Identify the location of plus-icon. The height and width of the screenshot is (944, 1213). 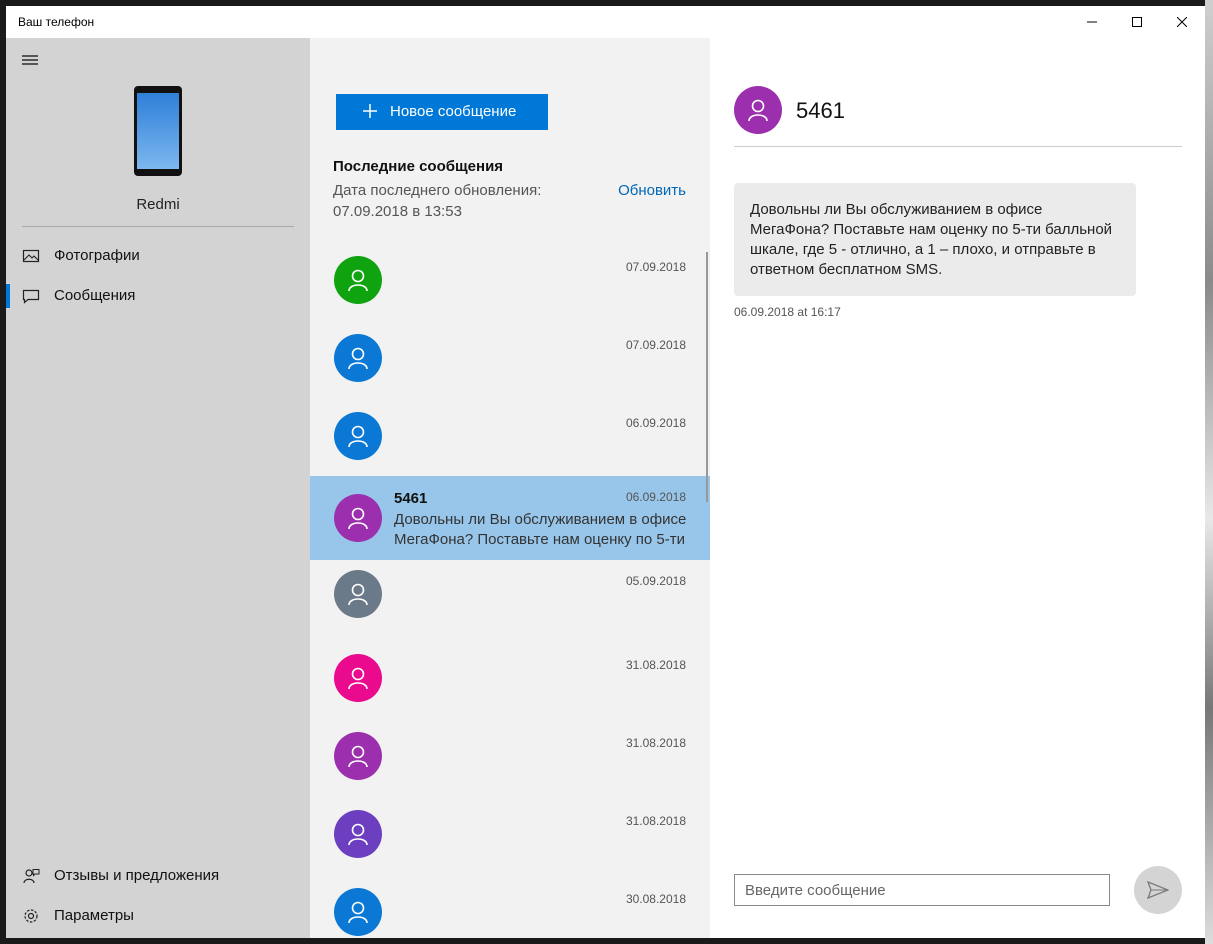
(370, 111).